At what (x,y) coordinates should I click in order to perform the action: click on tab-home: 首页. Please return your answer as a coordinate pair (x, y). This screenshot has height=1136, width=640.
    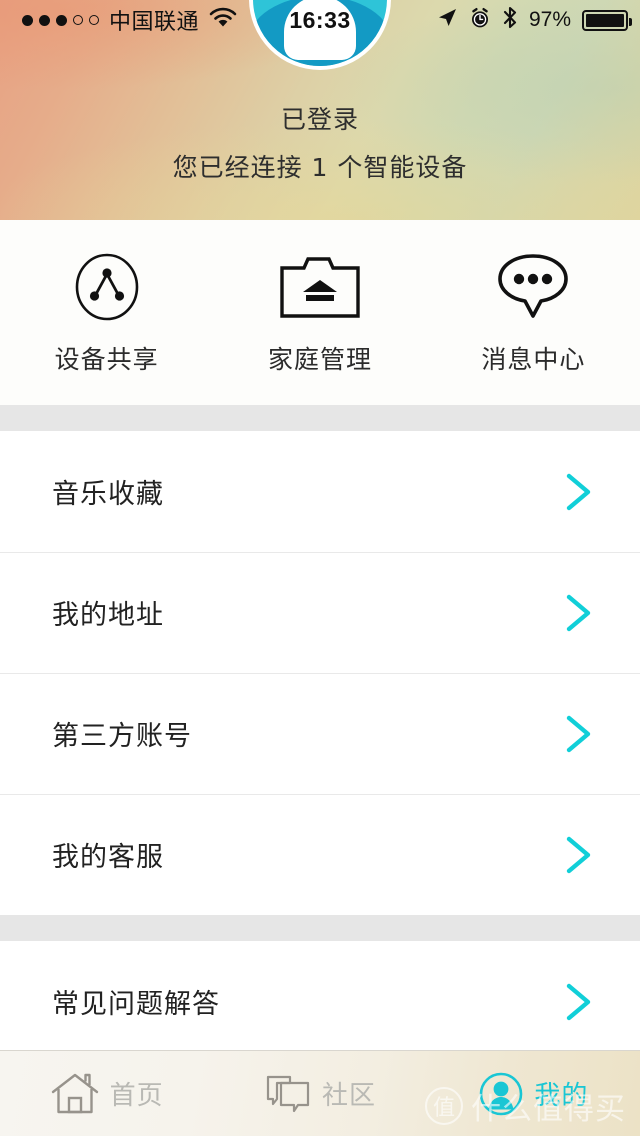
    Looking at the image, I should click on (106, 1094).